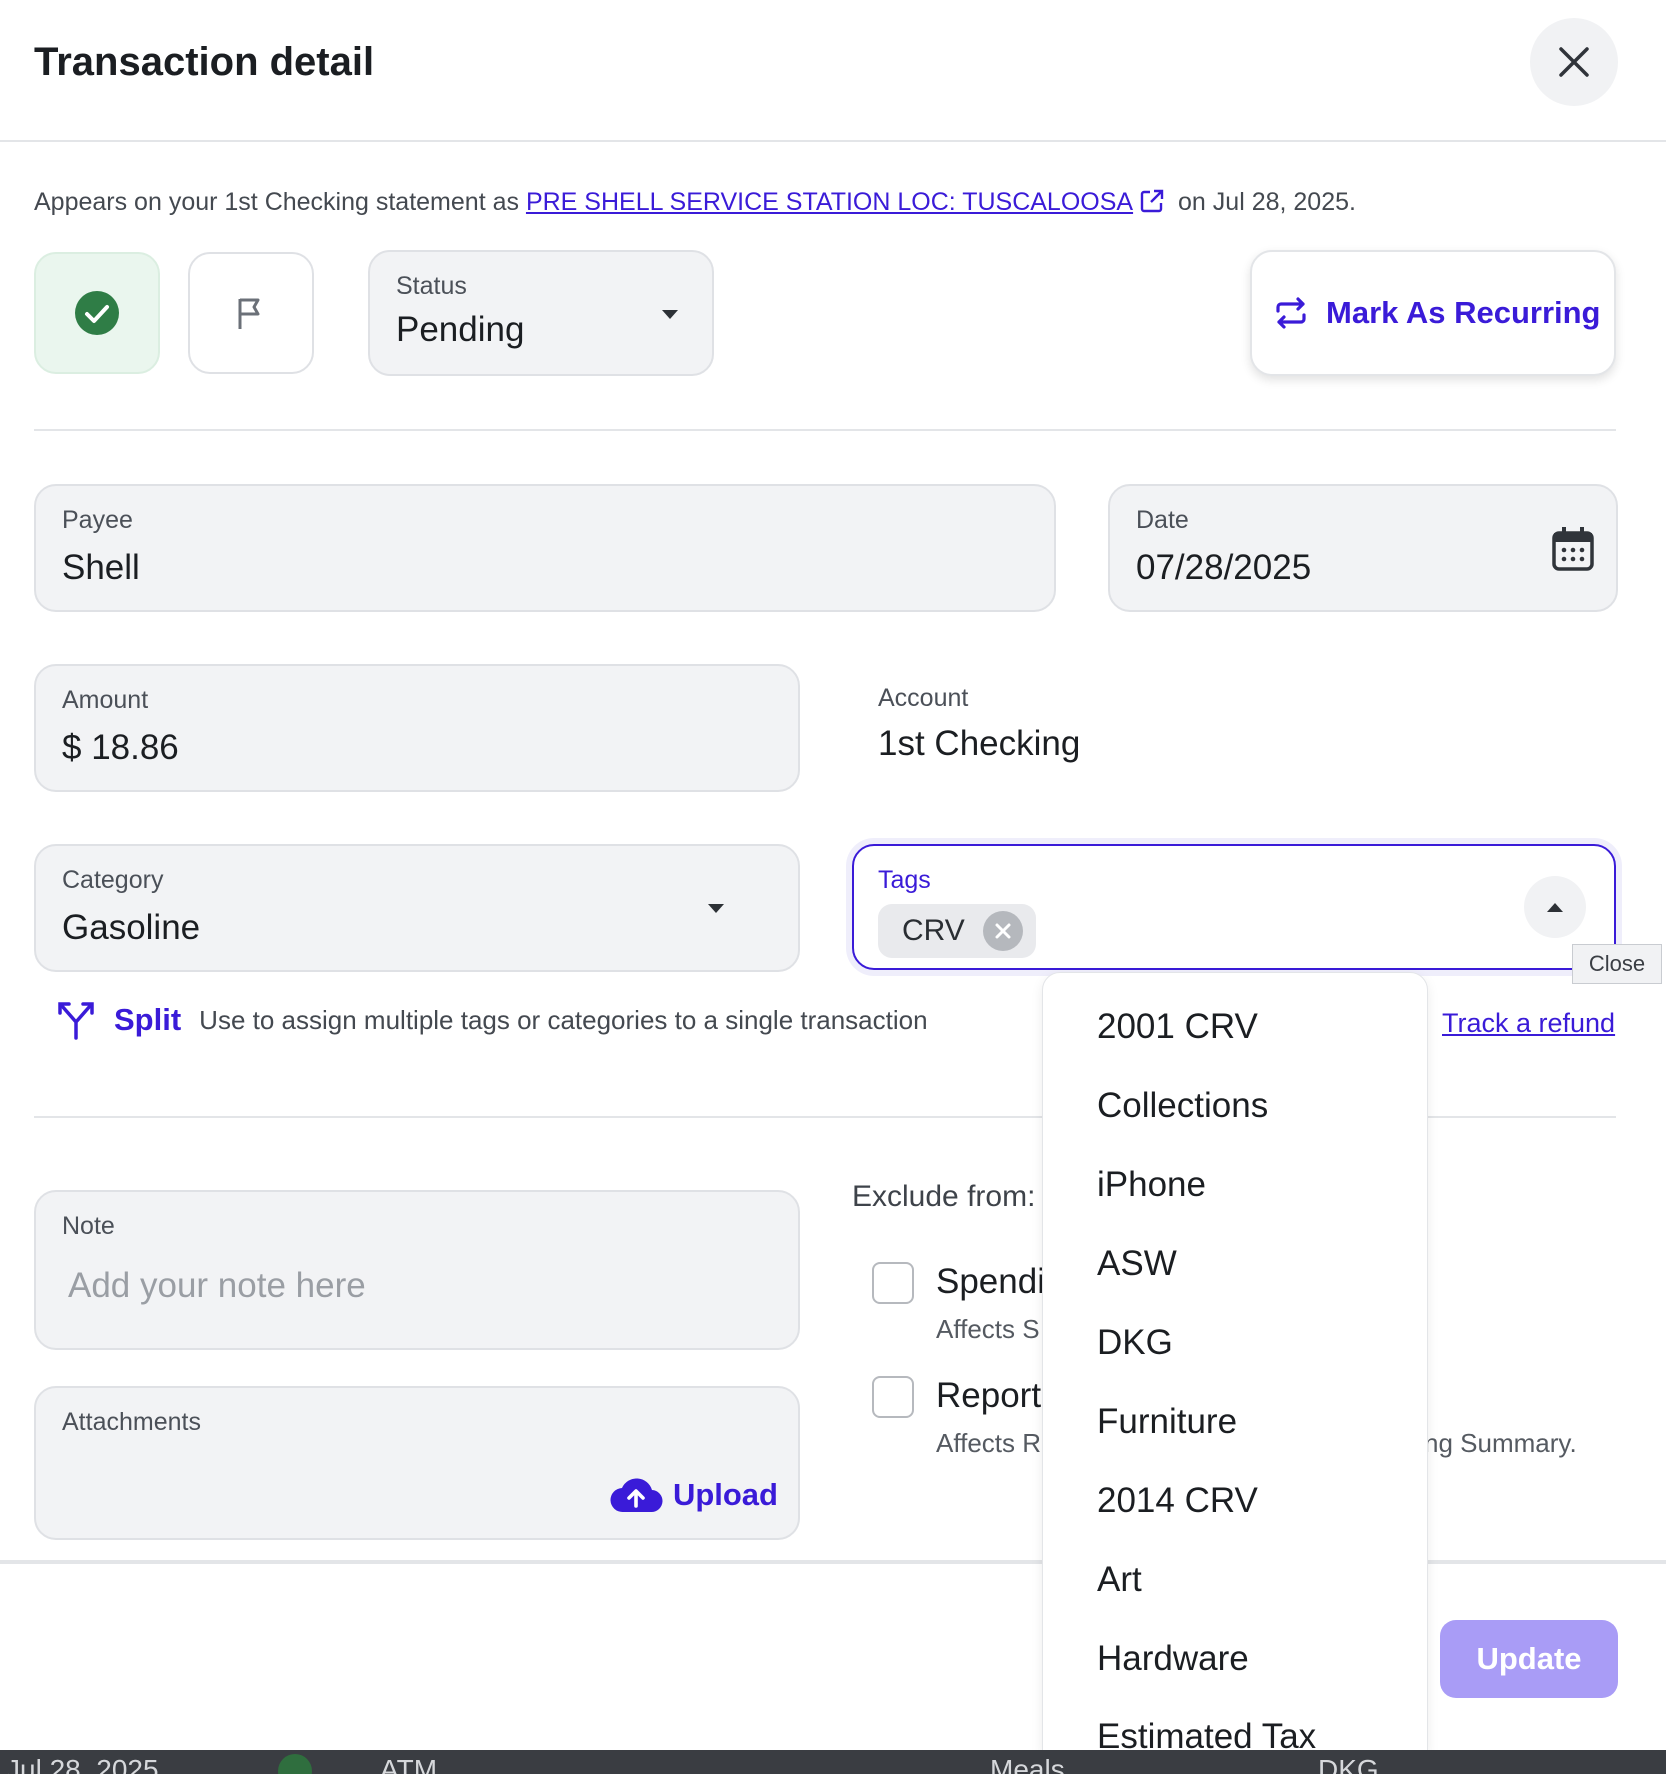 The width and height of the screenshot is (1666, 1774). I want to click on tag-chip: CRV, so click(957, 931).